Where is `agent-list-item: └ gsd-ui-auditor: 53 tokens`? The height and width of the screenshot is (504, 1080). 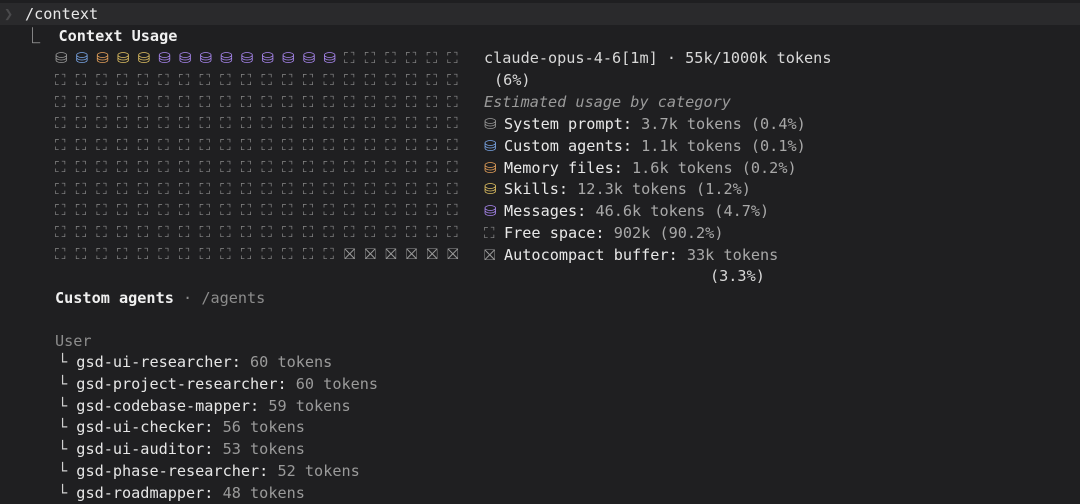 agent-list-item: └ gsd-ui-auditor: 53 tokens is located at coordinates (181, 449).